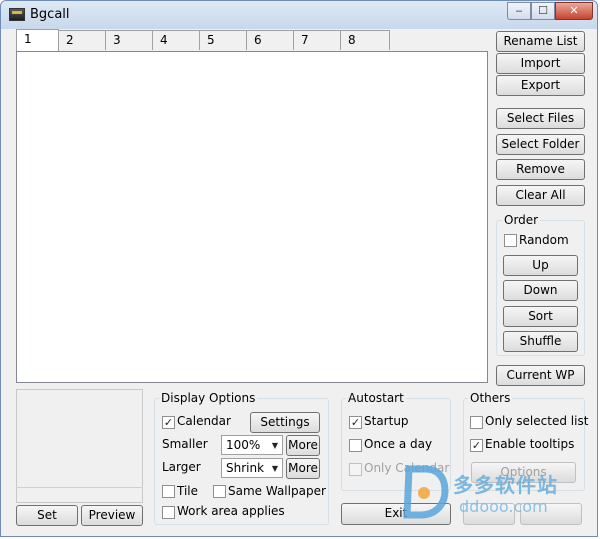 This screenshot has width=600, height=539. Describe the element at coordinates (303, 468) in the screenshot. I see `larger-more-button: More` at that location.